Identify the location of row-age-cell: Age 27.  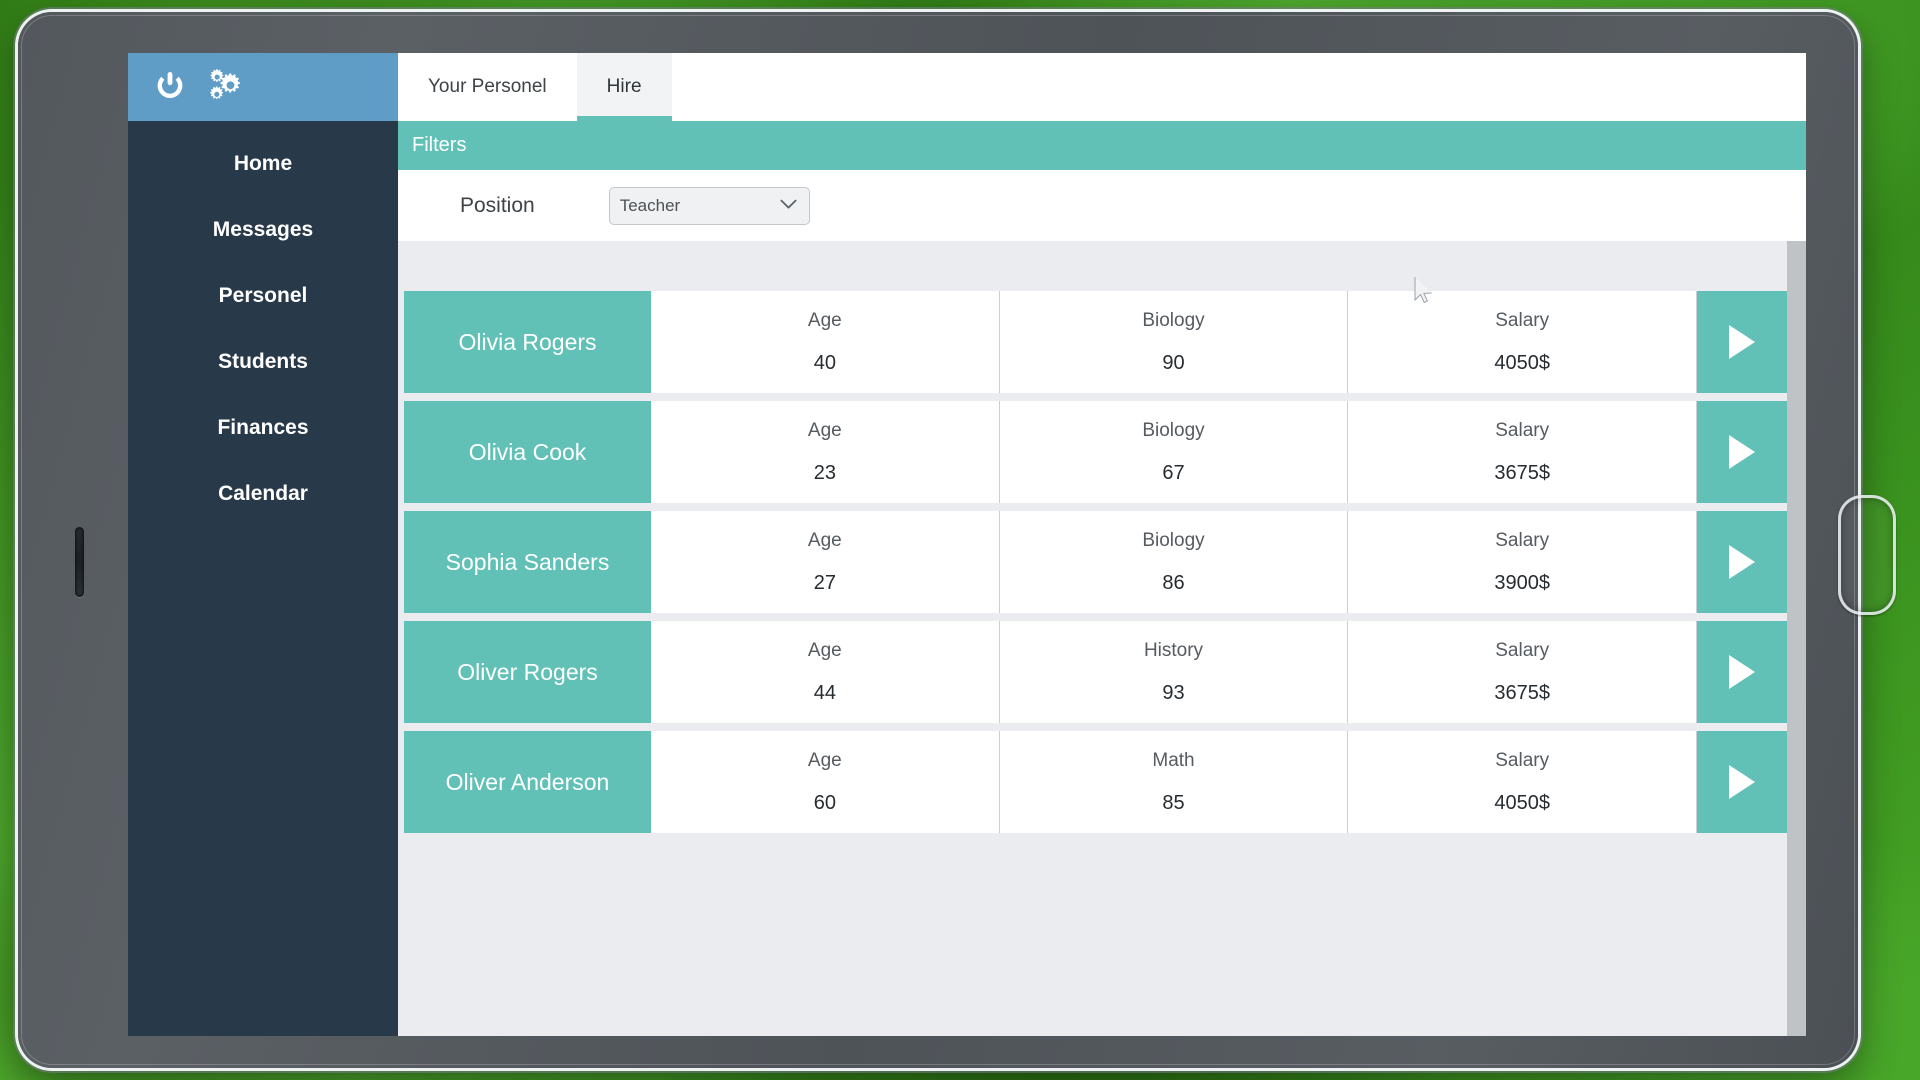
(825, 562).